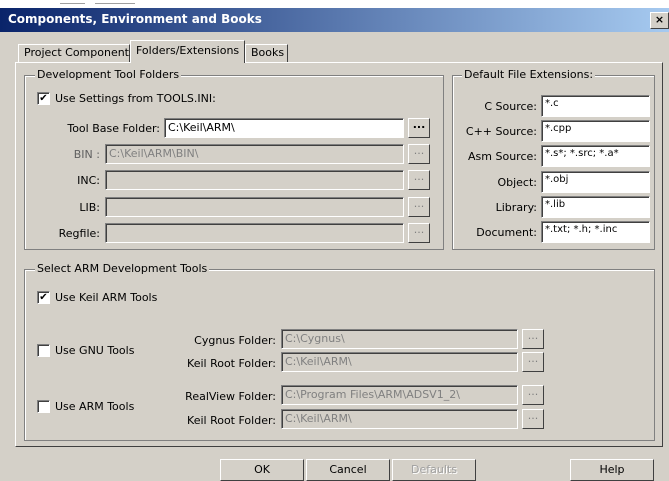  What do you see at coordinates (399, 362) in the screenshot?
I see `gnu-keil-root-folder-input: C:\Keil\ARM\` at bounding box center [399, 362].